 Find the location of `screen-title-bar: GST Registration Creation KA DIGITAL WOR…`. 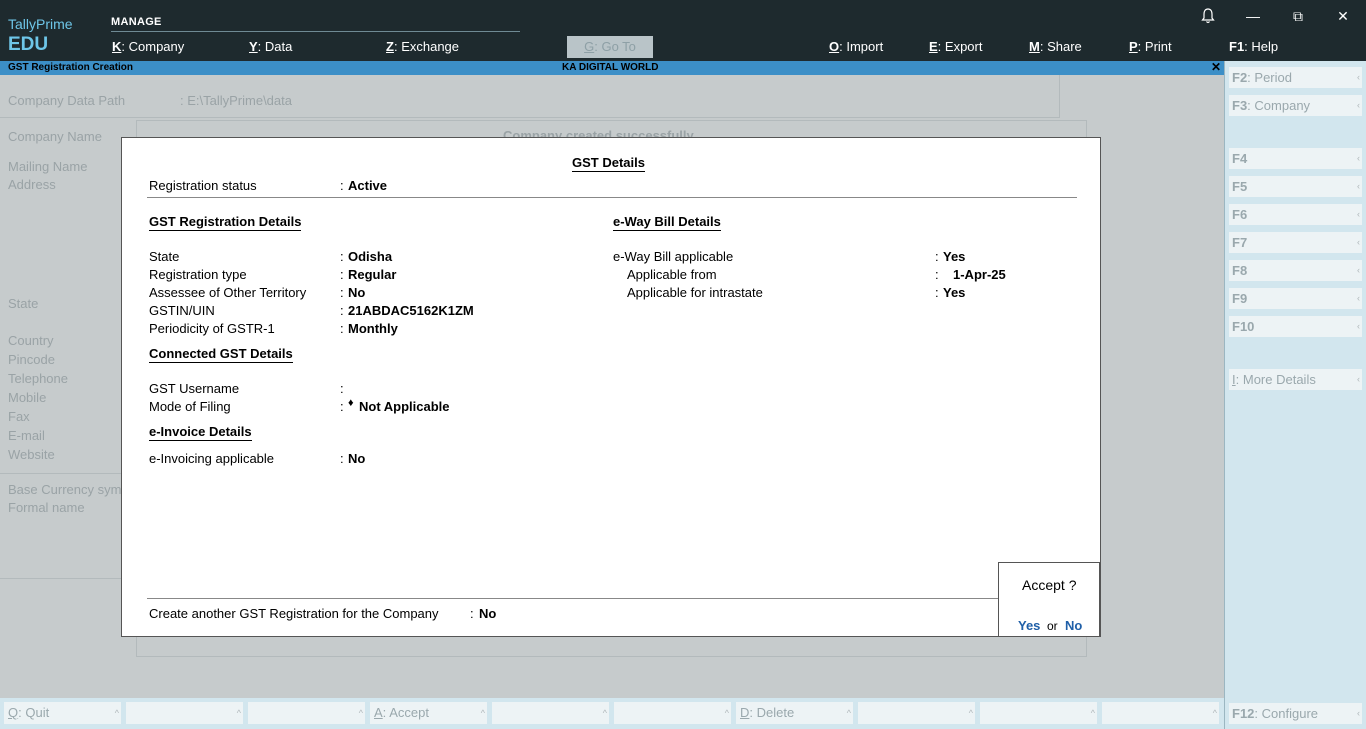

screen-title-bar: GST Registration Creation KA DIGITAL WOR… is located at coordinates (612, 67).